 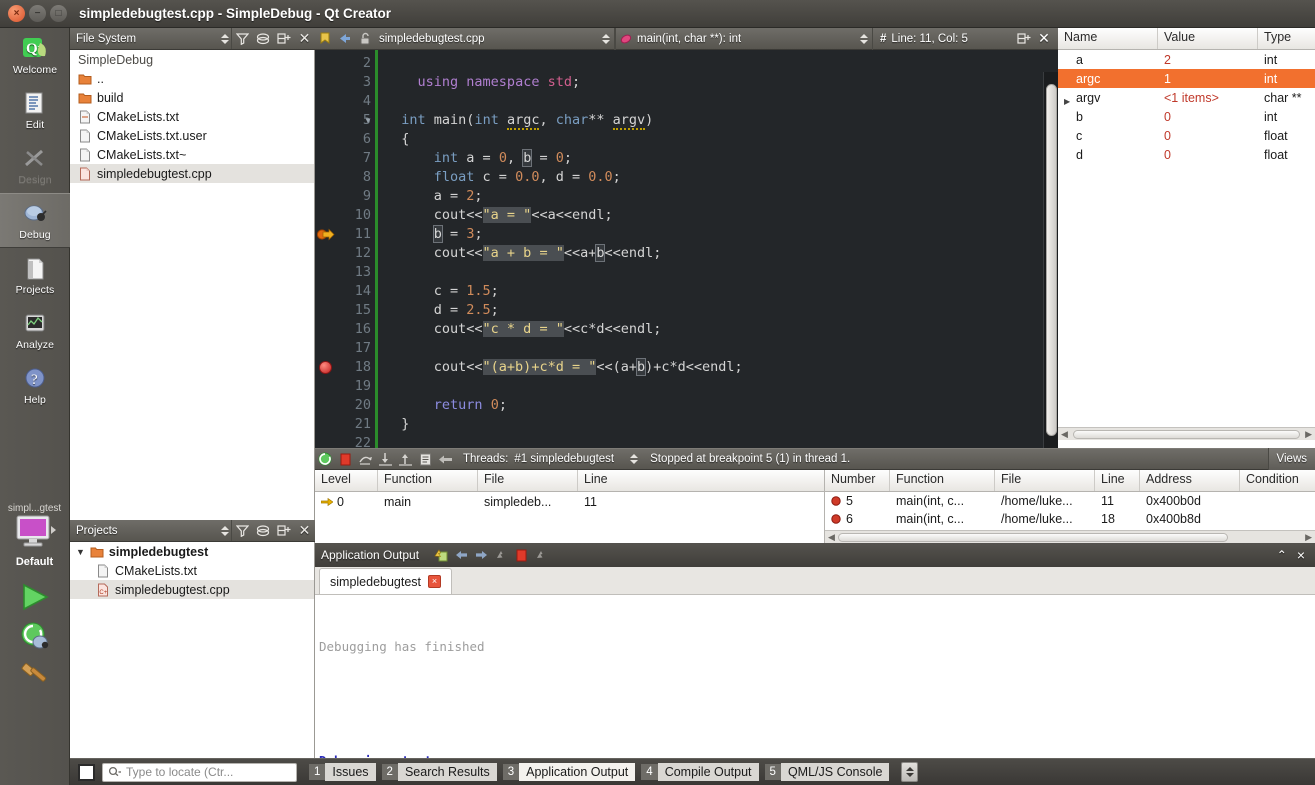 What do you see at coordinates (346, 441) in the screenshot?
I see `line-number: 22` at bounding box center [346, 441].